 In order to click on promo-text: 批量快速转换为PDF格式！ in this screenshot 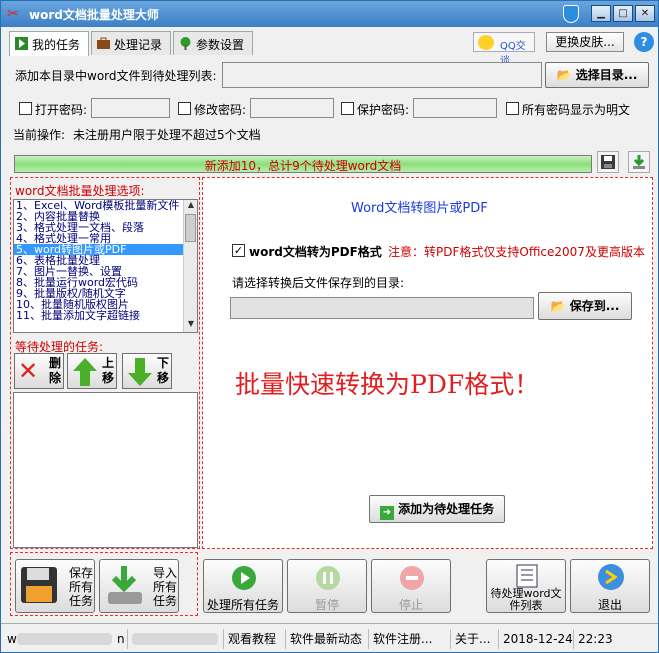, I will do `click(387, 384)`.